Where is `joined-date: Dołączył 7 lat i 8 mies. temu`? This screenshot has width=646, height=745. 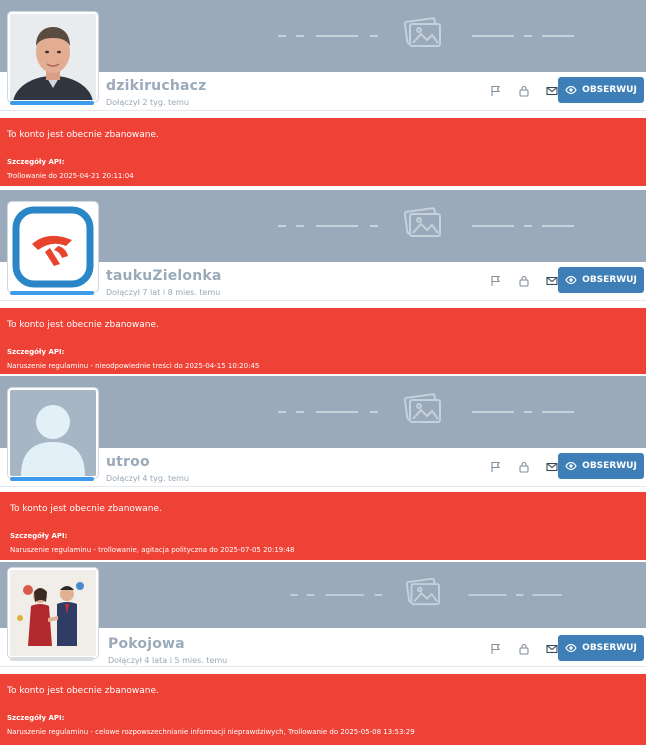
joined-date: Dołączył 7 lat i 8 mies. temu is located at coordinates (163, 292).